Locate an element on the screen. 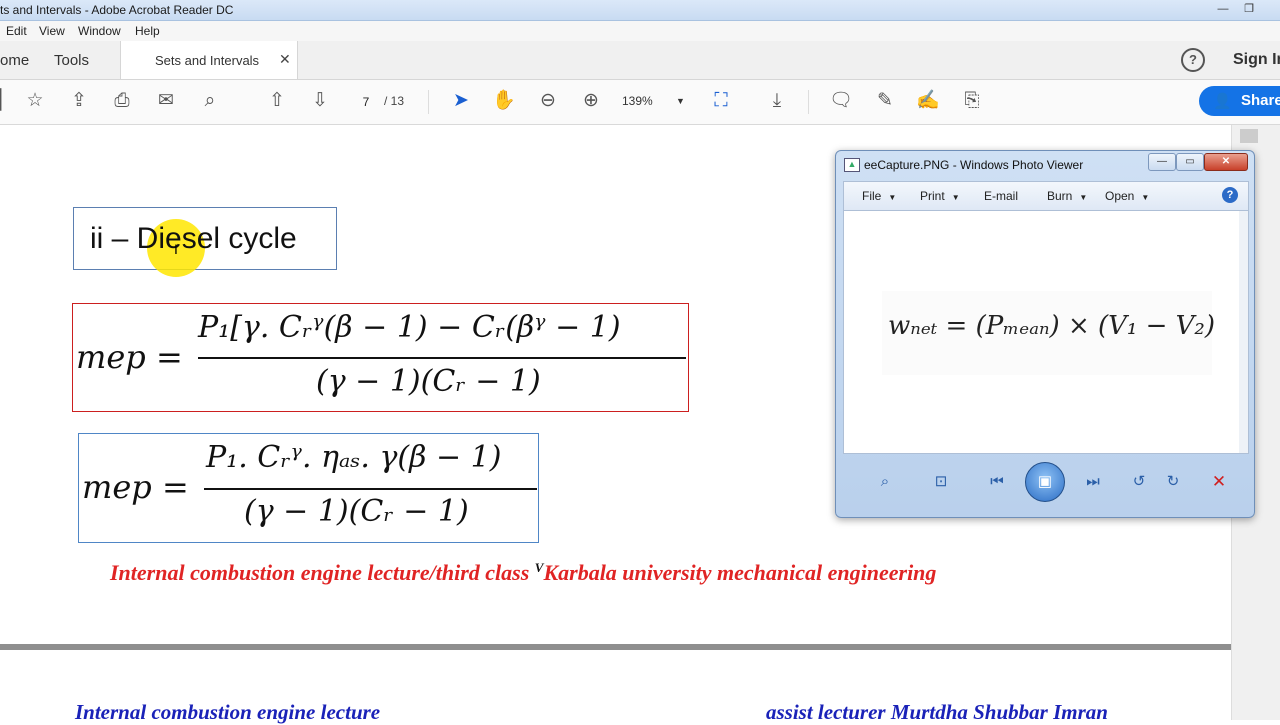 Image resolution: width=1280 pixels, height=725 pixels. pv-help-icon: ? is located at coordinates (1230, 195).